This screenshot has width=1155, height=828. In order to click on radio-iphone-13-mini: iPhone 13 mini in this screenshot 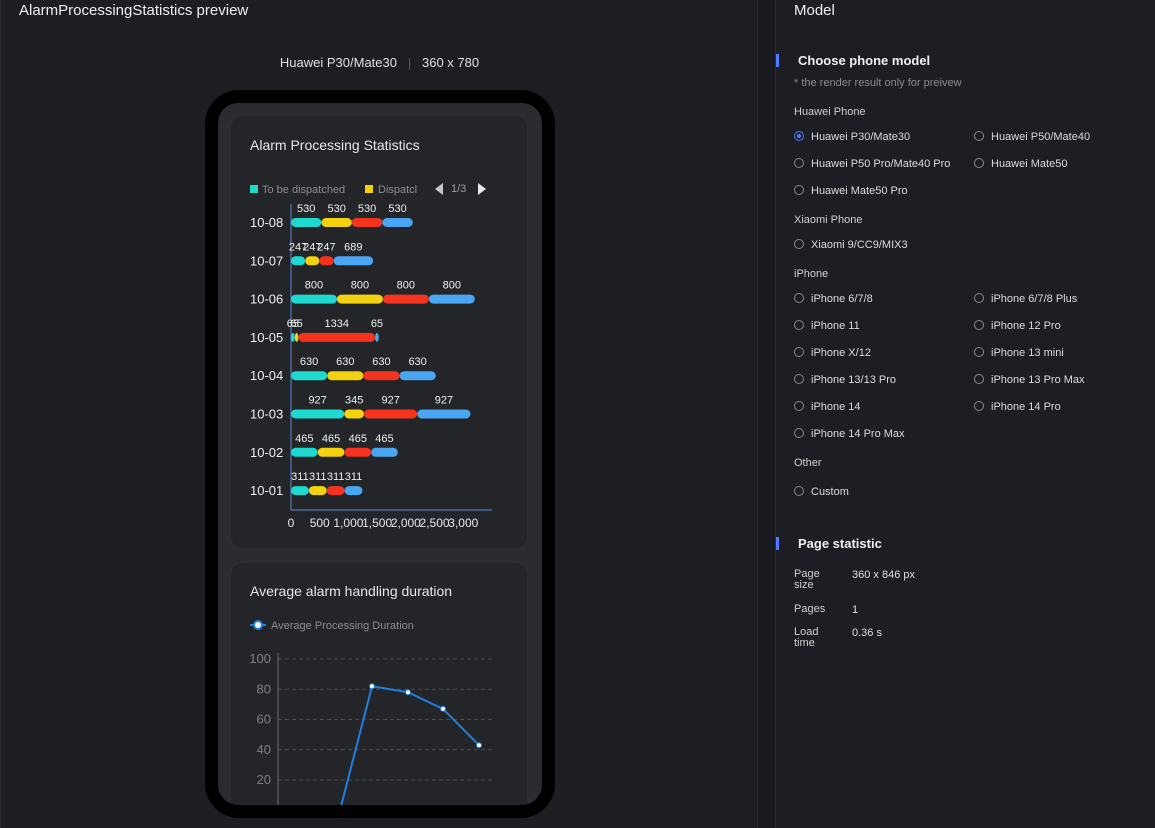, I will do `click(1019, 353)`.